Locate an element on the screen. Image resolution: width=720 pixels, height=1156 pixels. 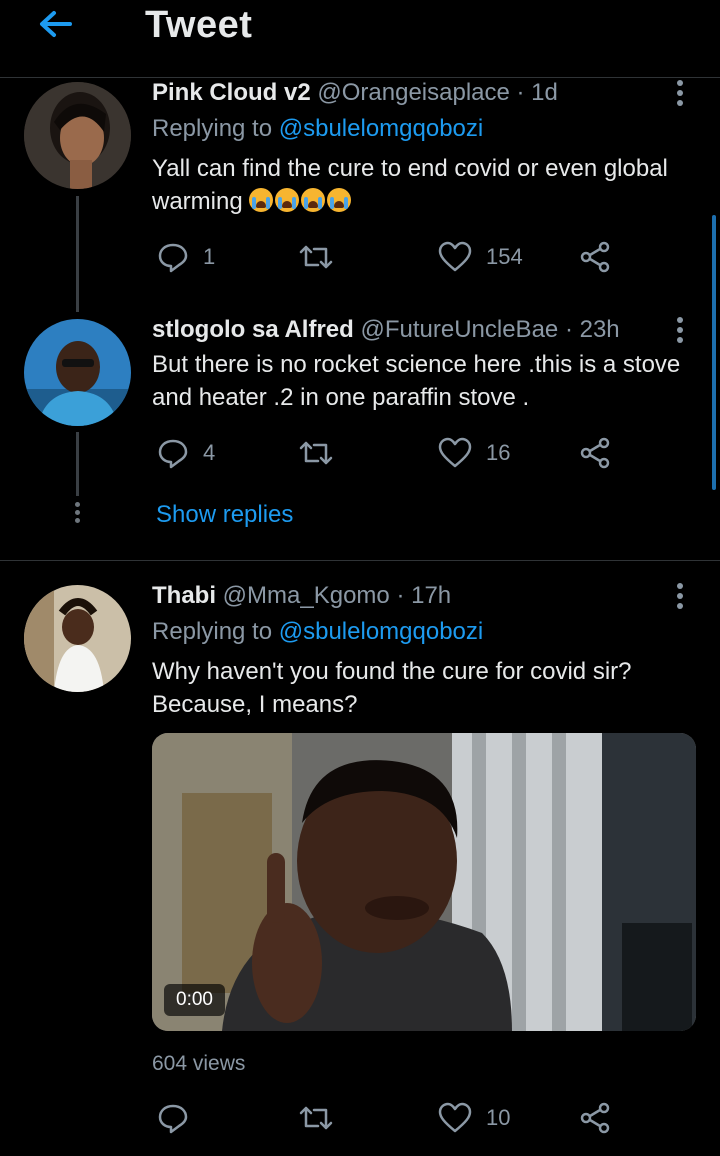
tweet-author-line: Thabi @Mma_Kgomo · 17h is located at coordinates (301, 596).